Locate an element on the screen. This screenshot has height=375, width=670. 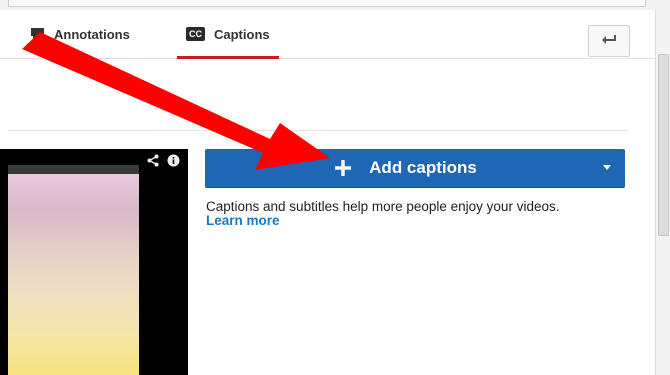
tab-captions: CC Captions is located at coordinates (228, 34).